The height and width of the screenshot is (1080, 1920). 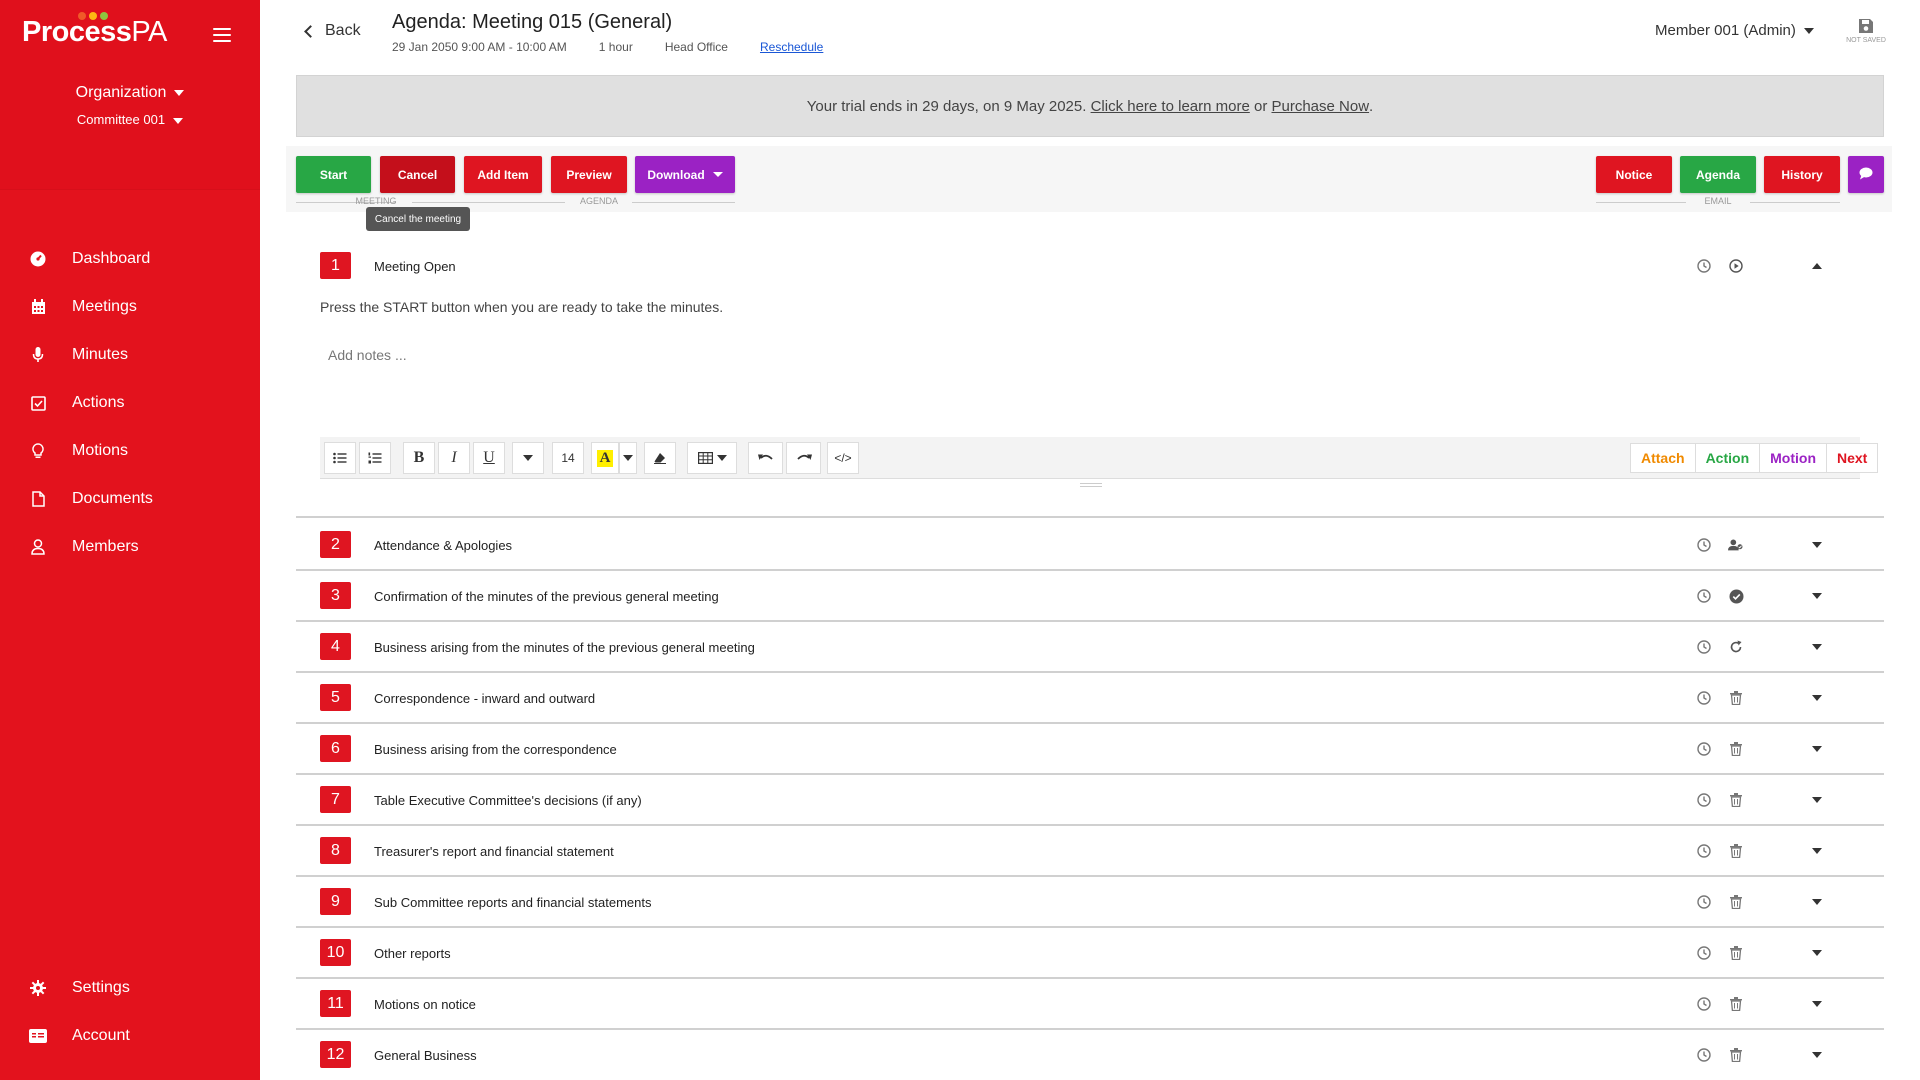 I want to click on item-title: Motions on notice, so click(x=425, y=1004).